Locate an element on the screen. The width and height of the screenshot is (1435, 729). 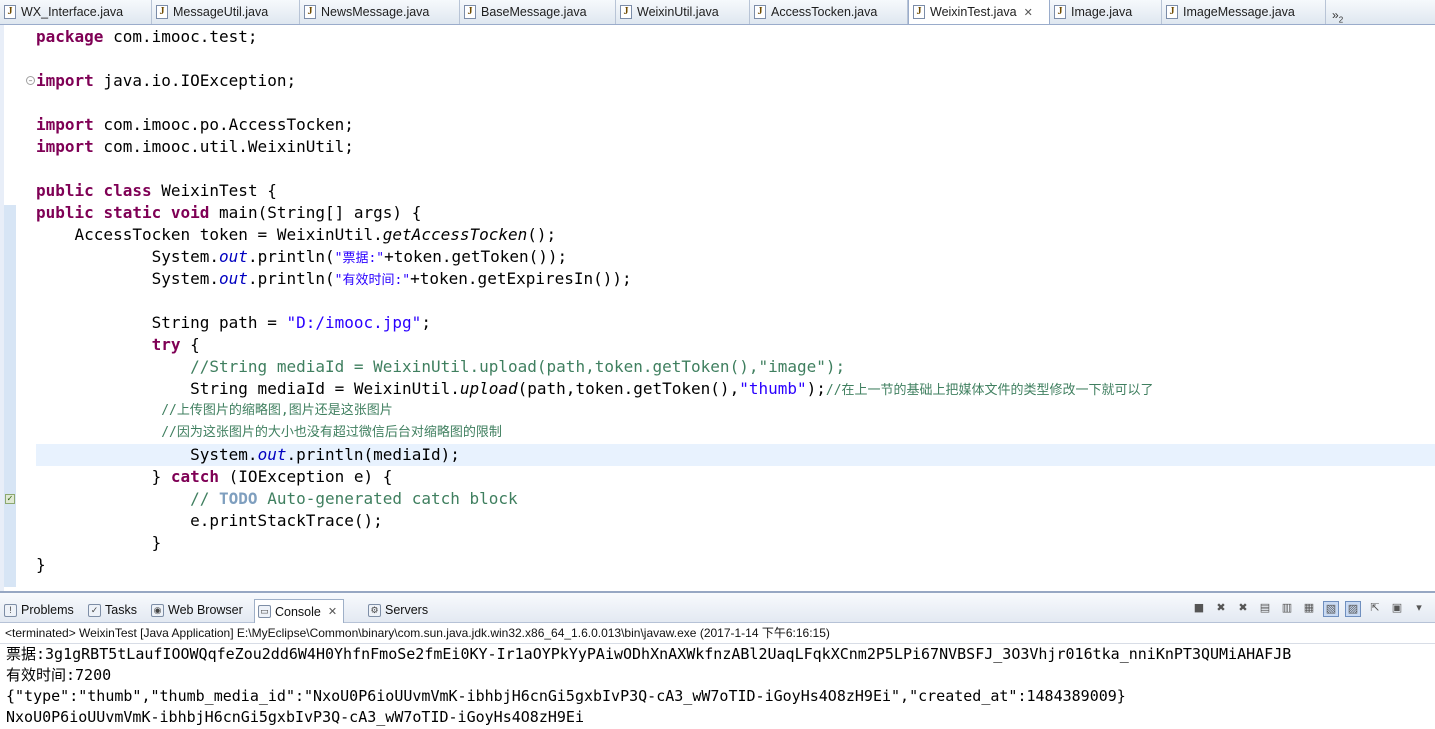
web-browser-icon: ◉ is located at coordinates (157, 610).